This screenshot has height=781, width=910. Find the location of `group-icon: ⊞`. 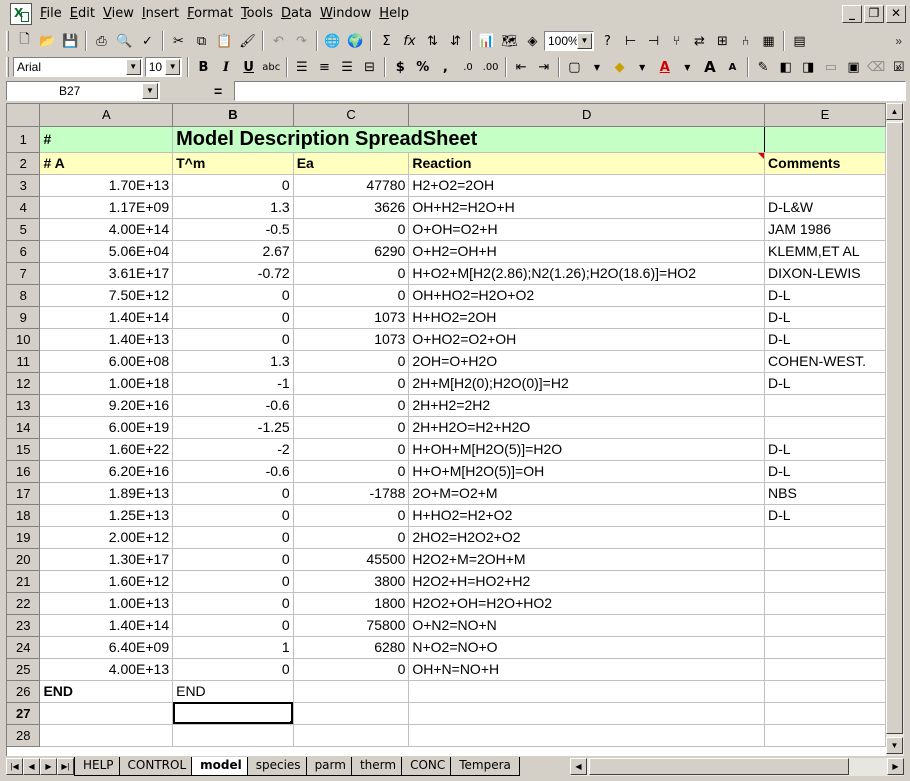

group-icon: ⊞ is located at coordinates (722, 41).